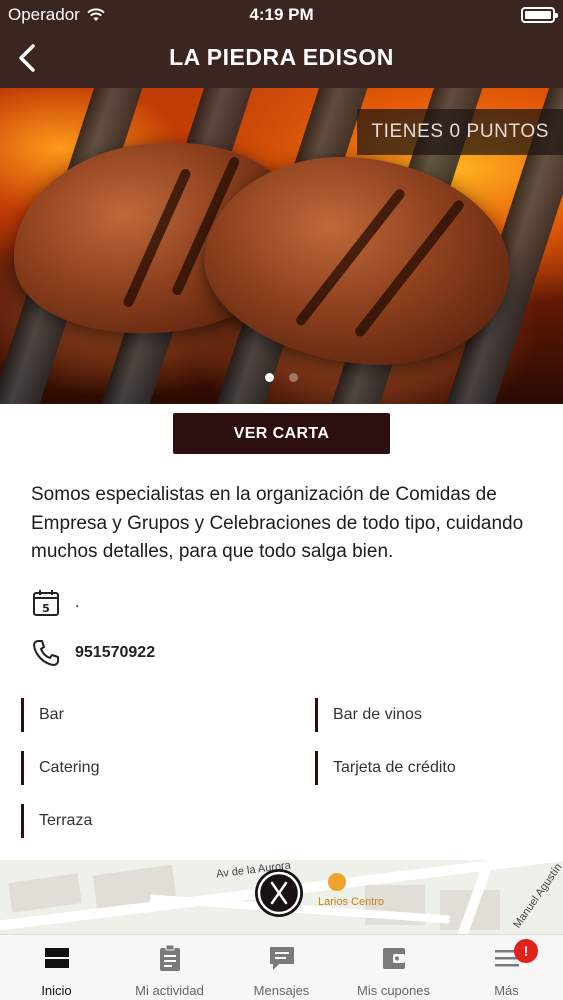 This screenshot has width=563, height=1000. What do you see at coordinates (368, 715) in the screenshot?
I see `feature-item: Bar de vinos` at bounding box center [368, 715].